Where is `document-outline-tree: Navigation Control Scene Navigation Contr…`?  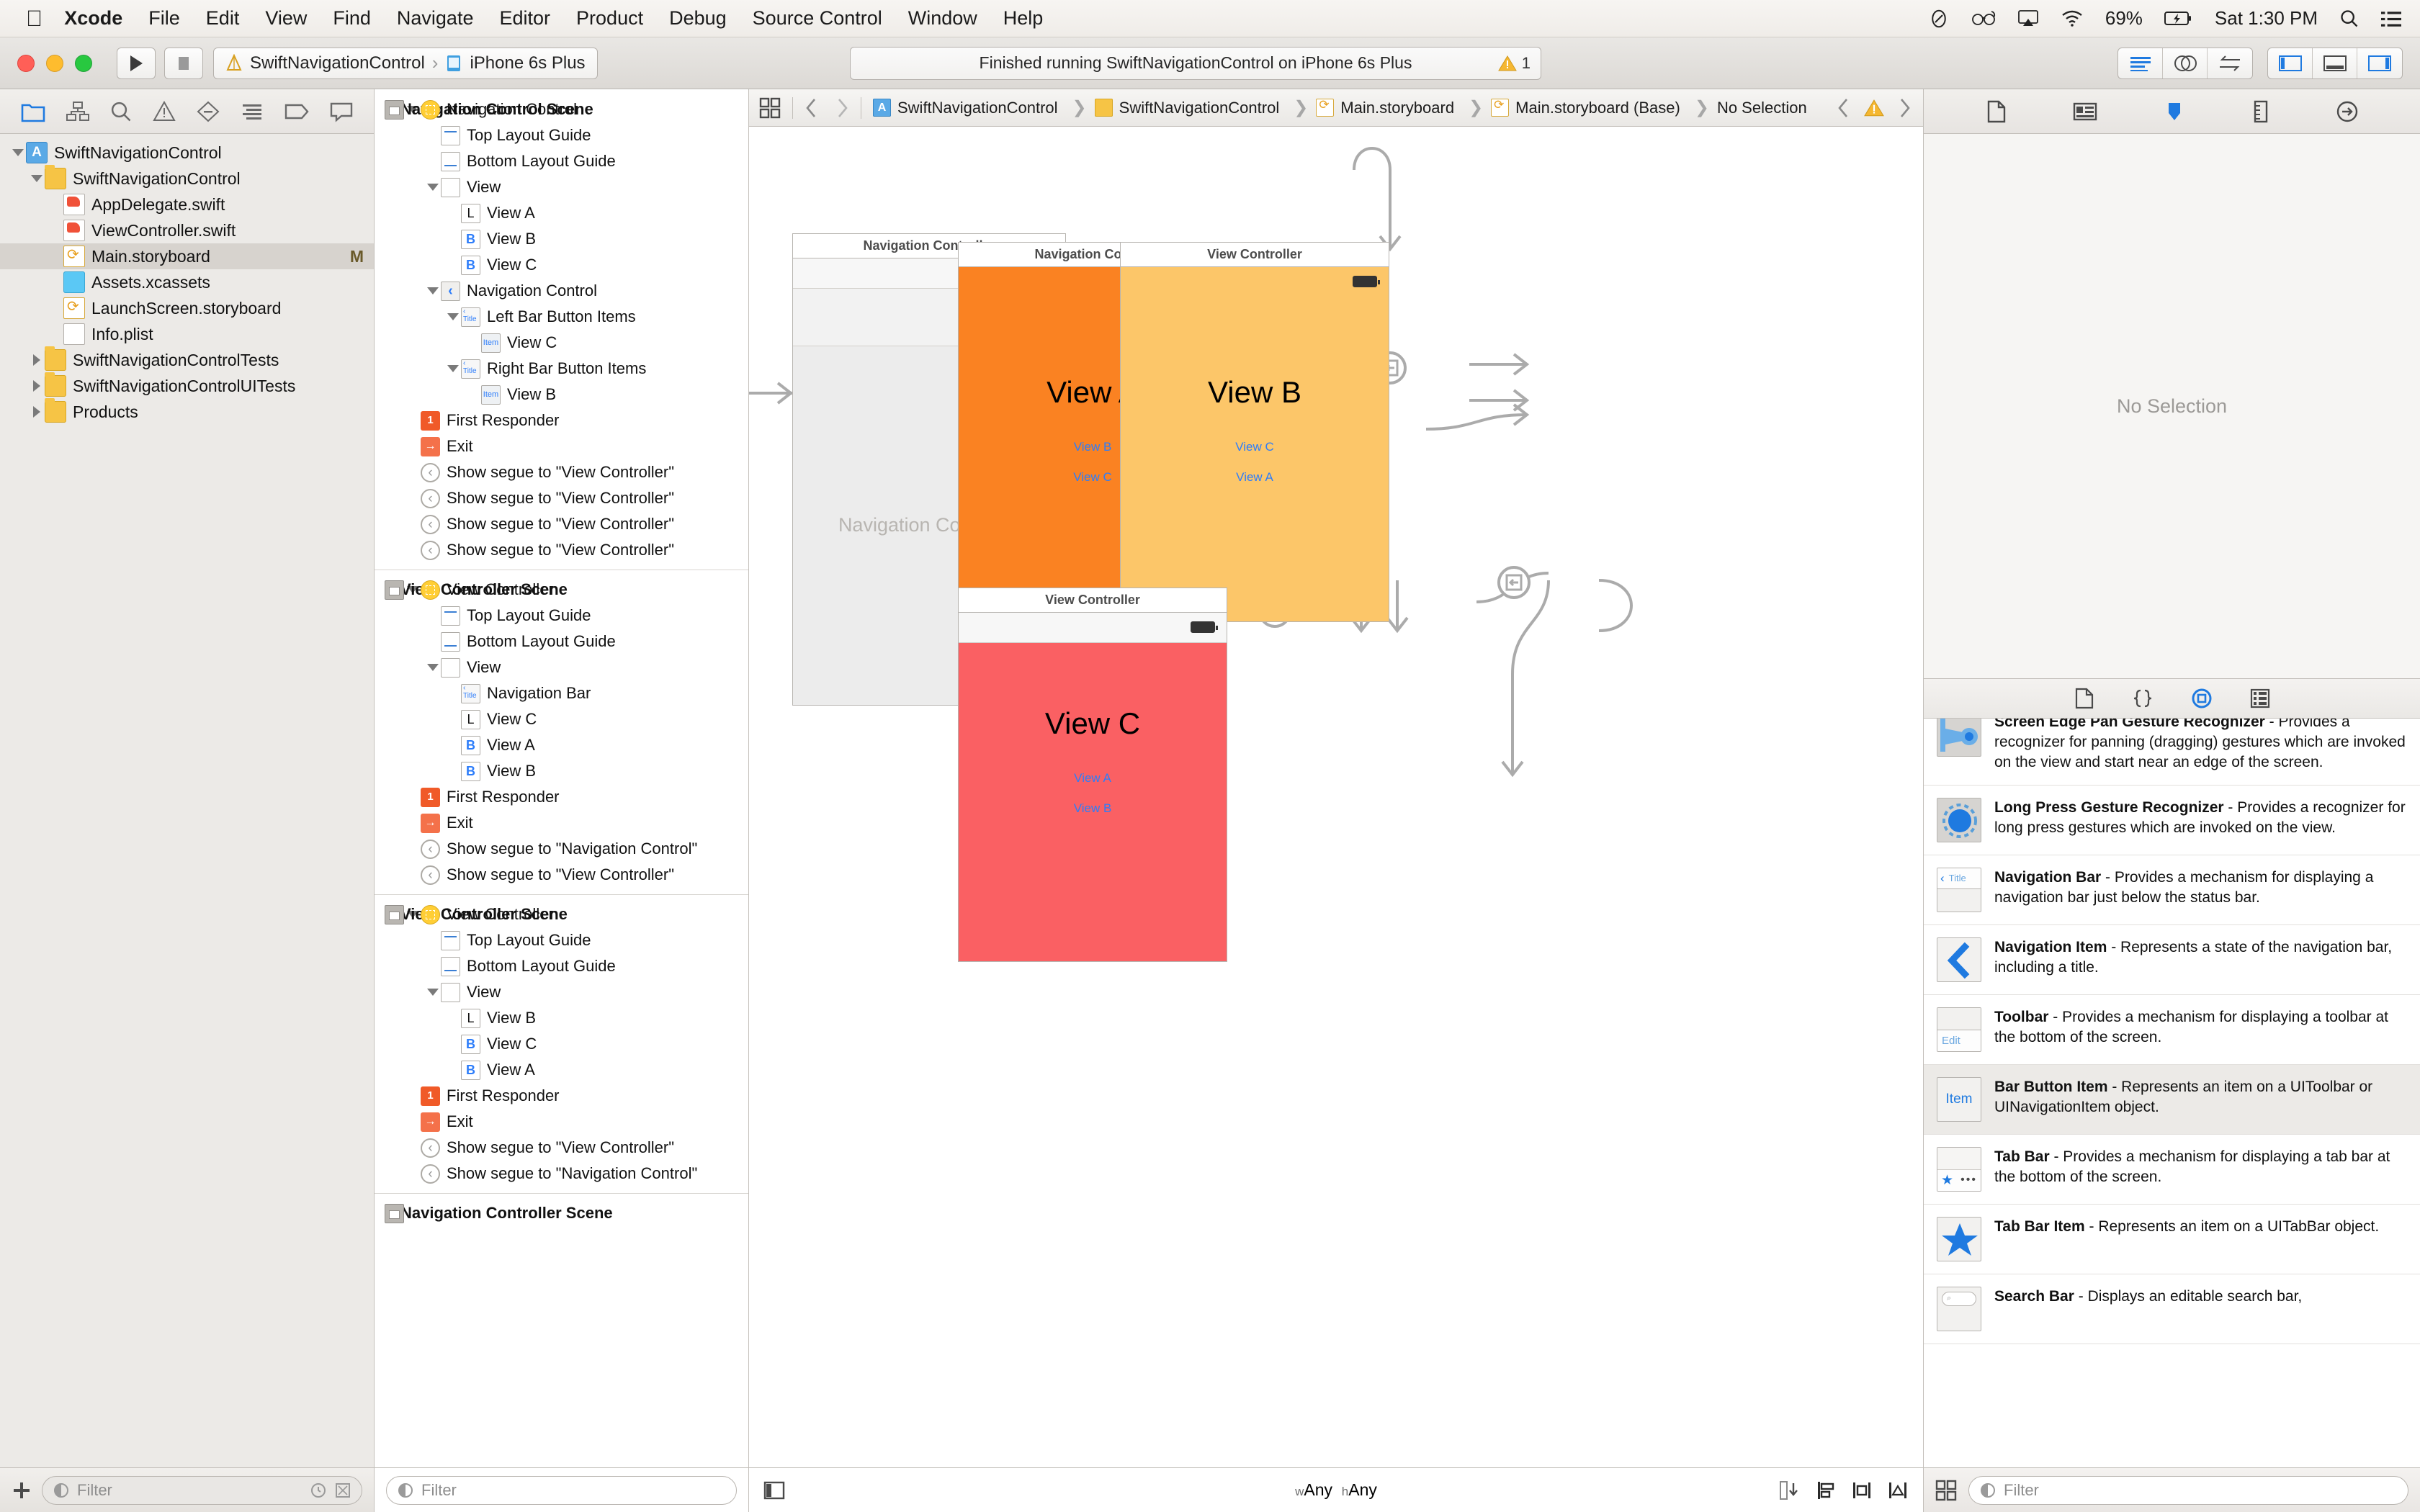
document-outline-tree: Navigation Control Scene Navigation Contr… is located at coordinates (561, 778).